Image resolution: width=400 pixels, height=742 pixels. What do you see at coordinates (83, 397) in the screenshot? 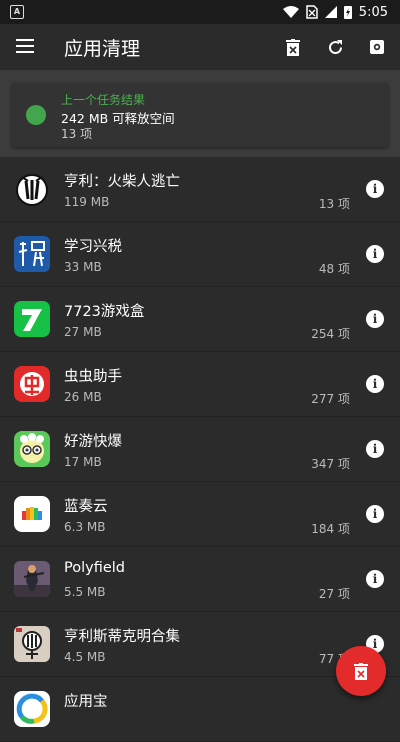
I see `app-size: 26 MB` at bounding box center [83, 397].